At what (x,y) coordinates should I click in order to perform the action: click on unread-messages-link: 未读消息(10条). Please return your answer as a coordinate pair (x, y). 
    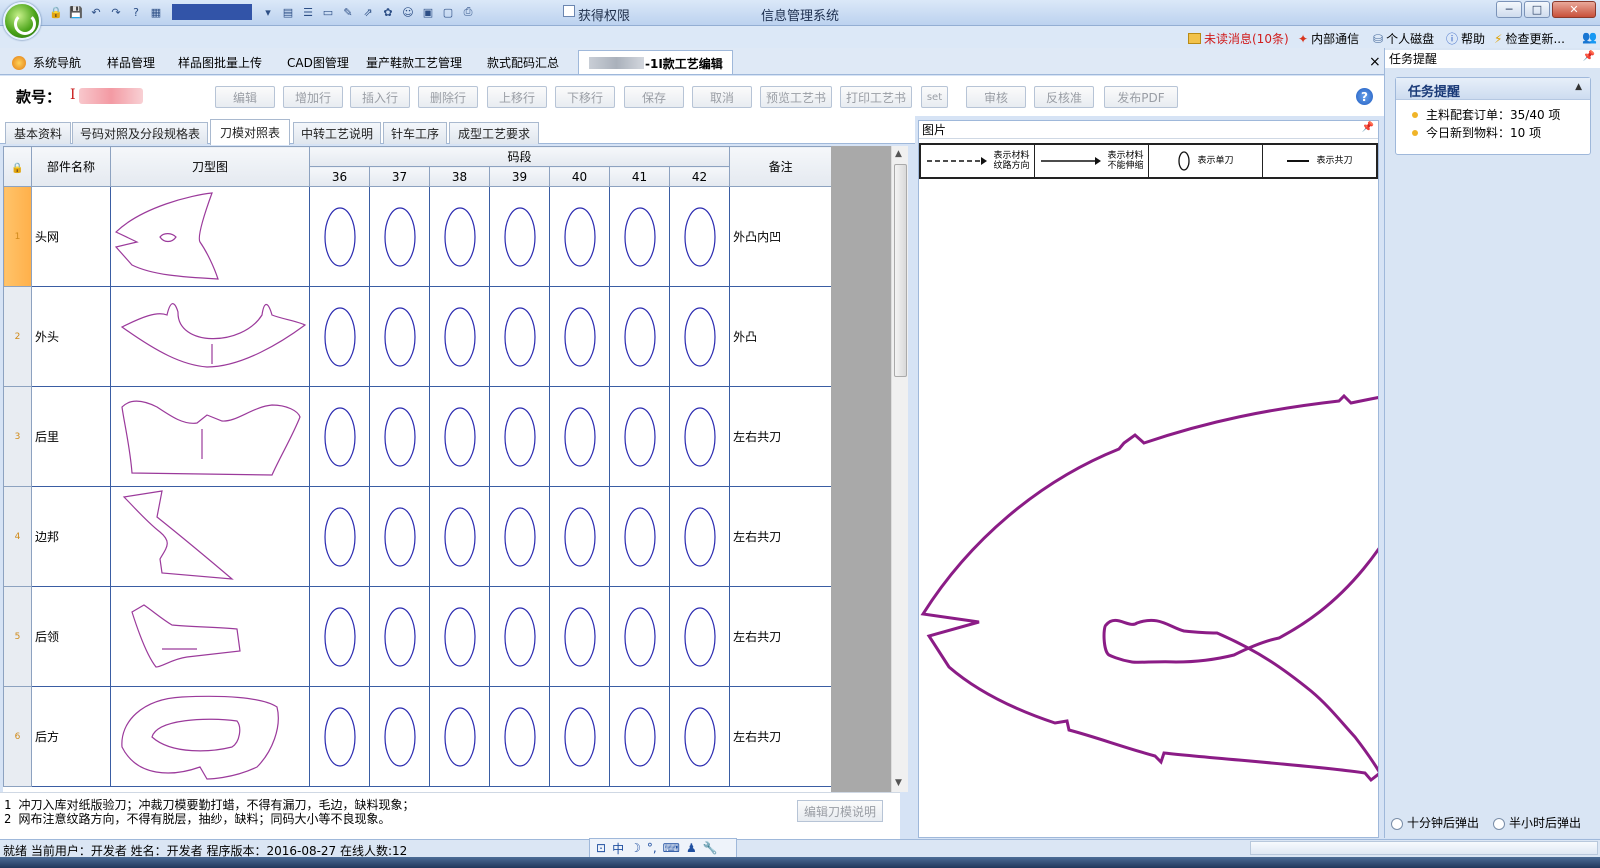
    Looking at the image, I should click on (1238, 38).